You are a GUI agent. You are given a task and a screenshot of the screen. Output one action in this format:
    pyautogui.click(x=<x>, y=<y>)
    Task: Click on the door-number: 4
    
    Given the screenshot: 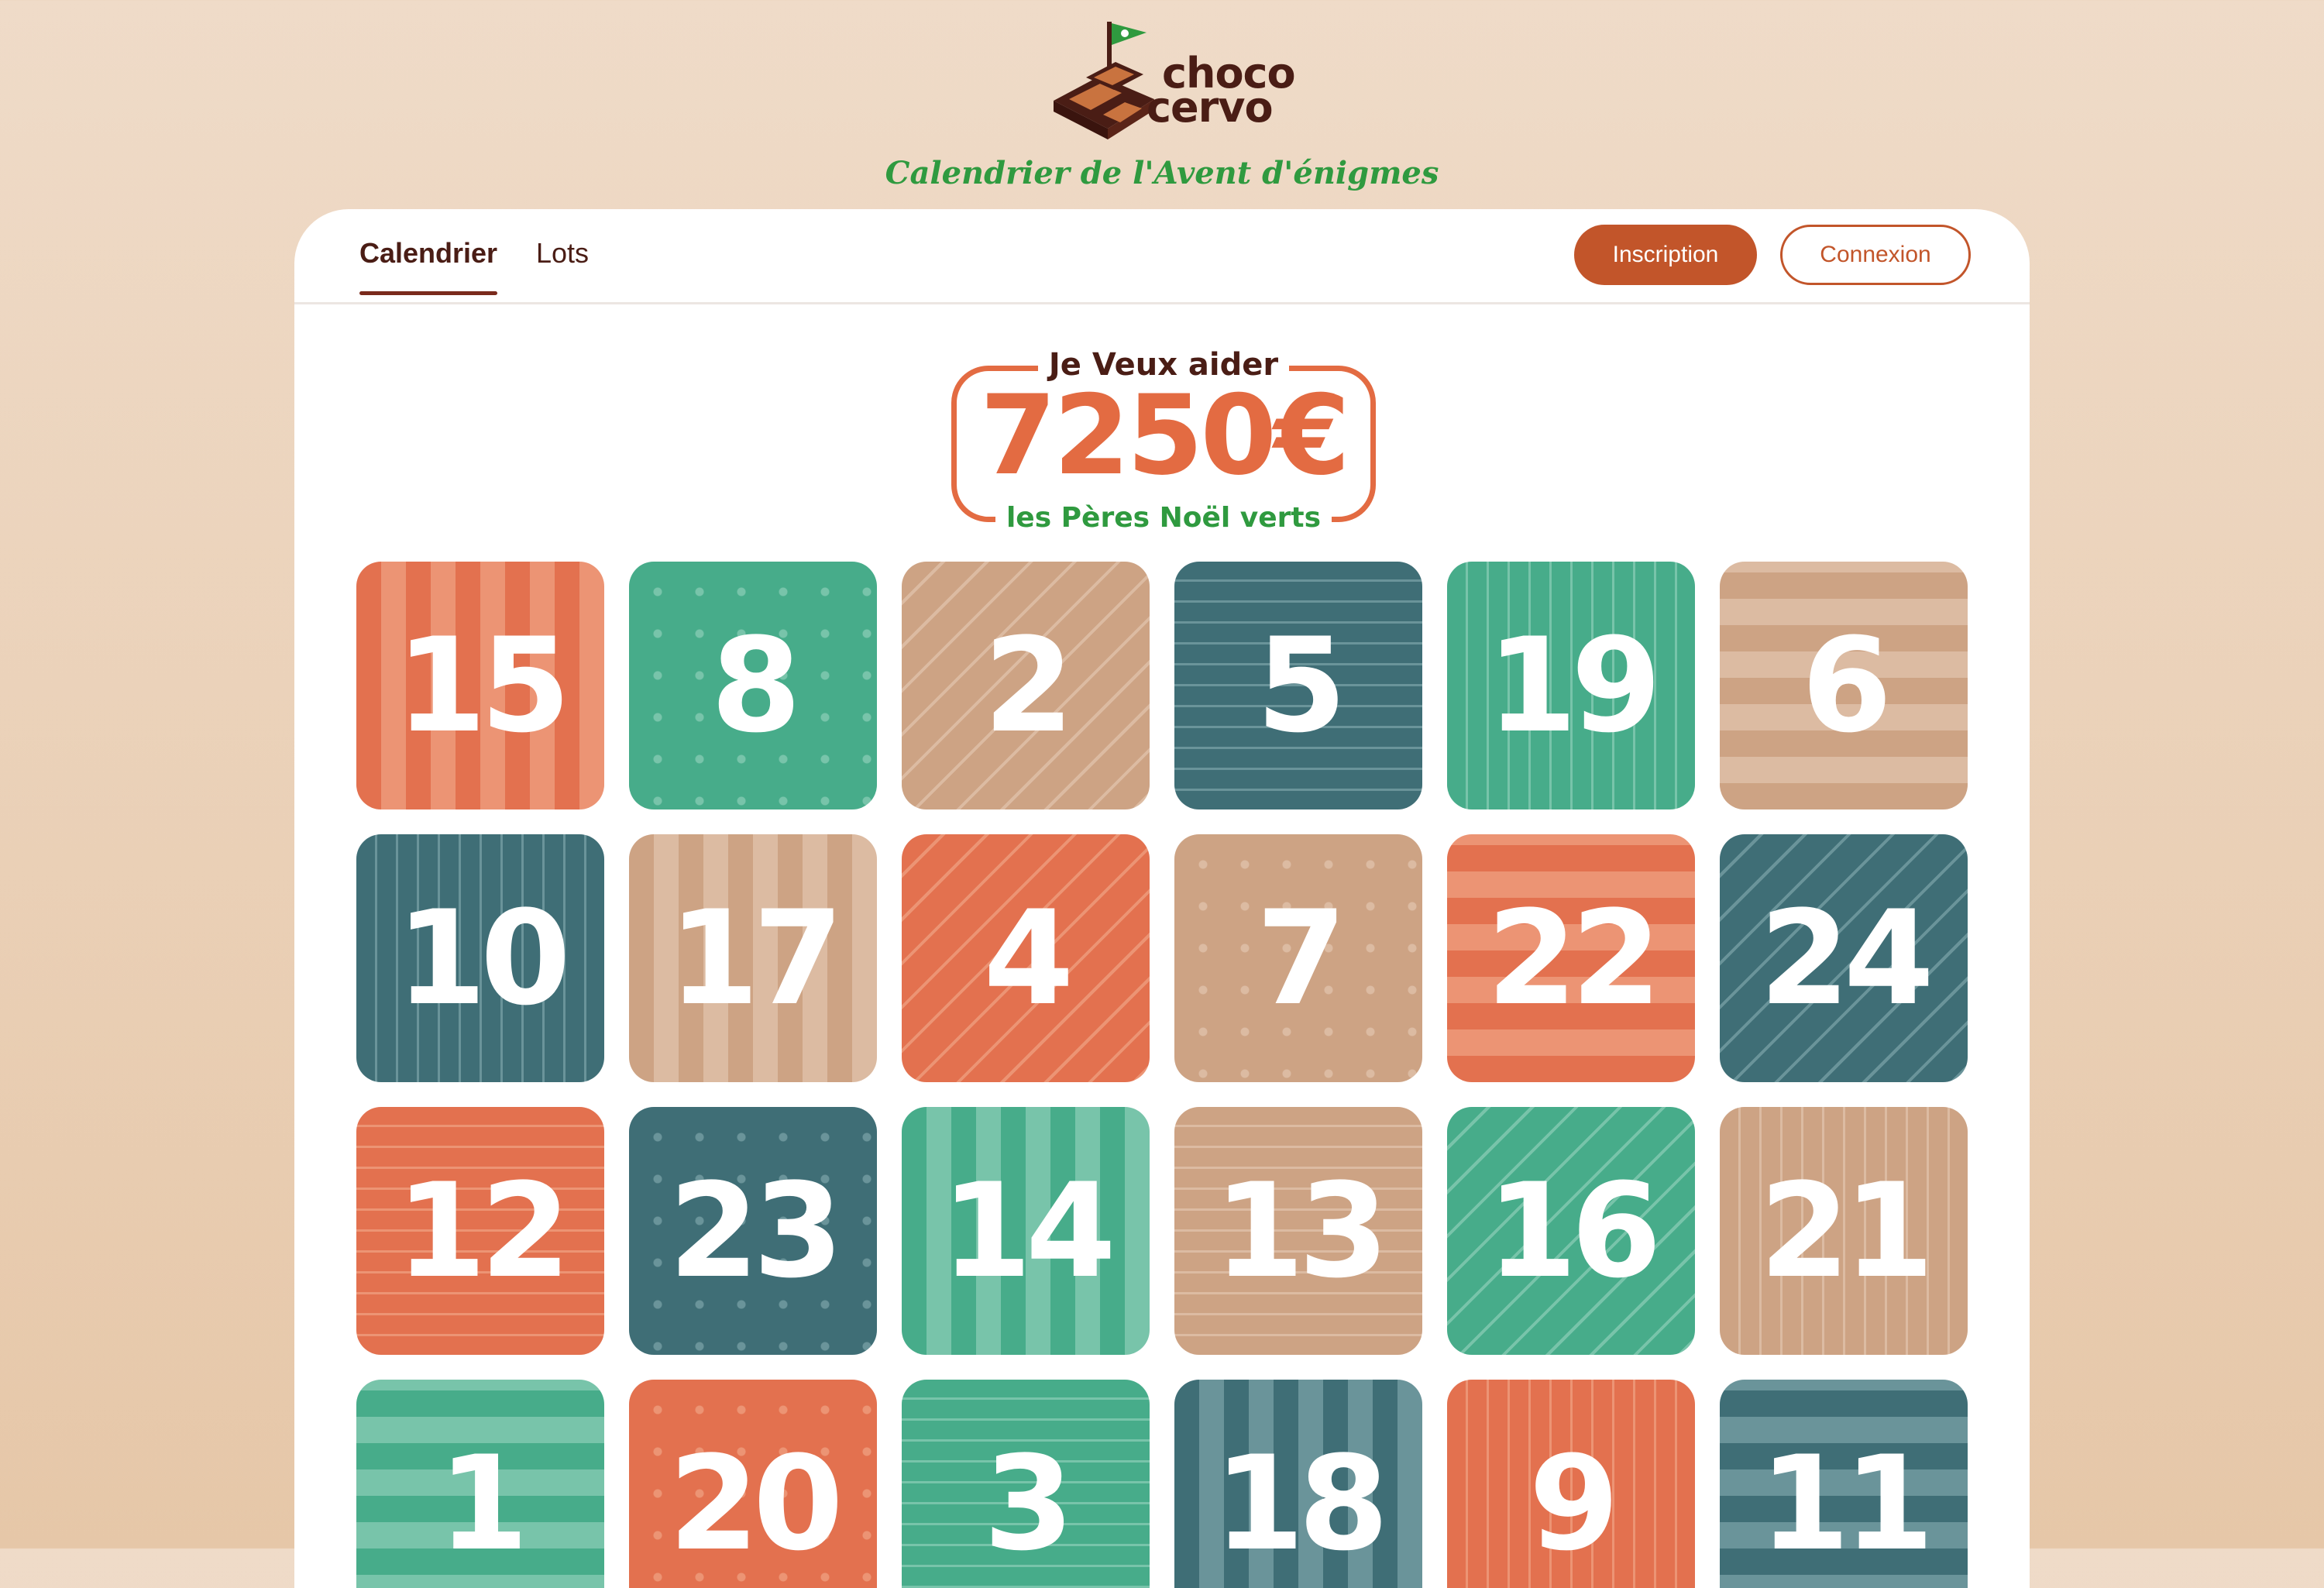 What is the action you would take?
    pyautogui.click(x=1028, y=958)
    